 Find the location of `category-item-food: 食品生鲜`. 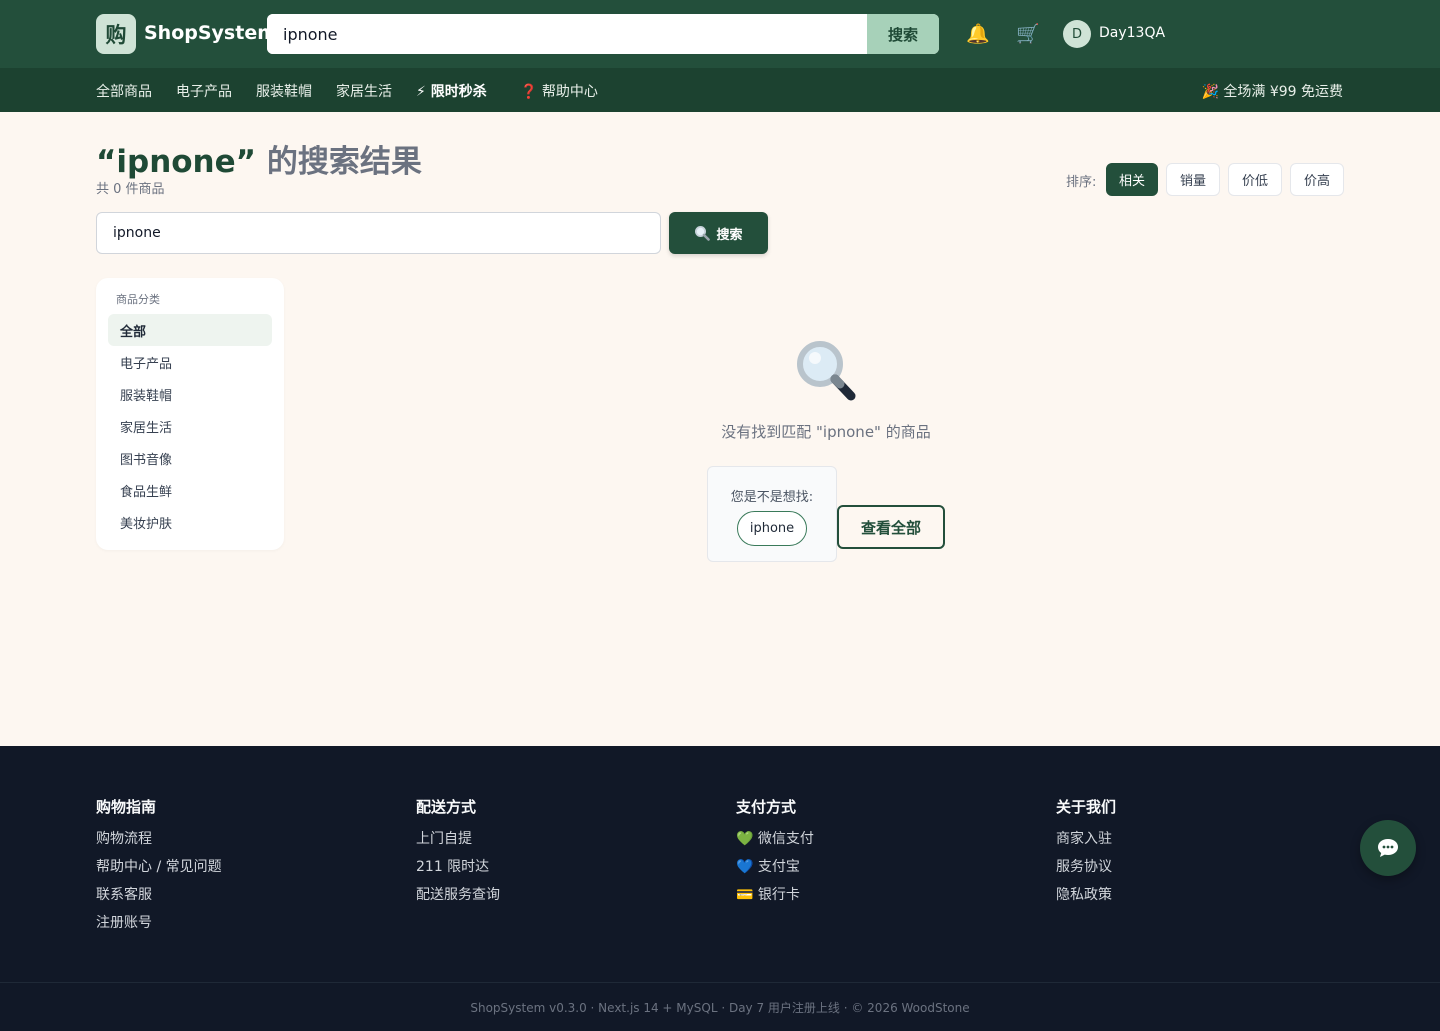

category-item-food: 食品生鲜 is located at coordinates (190, 490).